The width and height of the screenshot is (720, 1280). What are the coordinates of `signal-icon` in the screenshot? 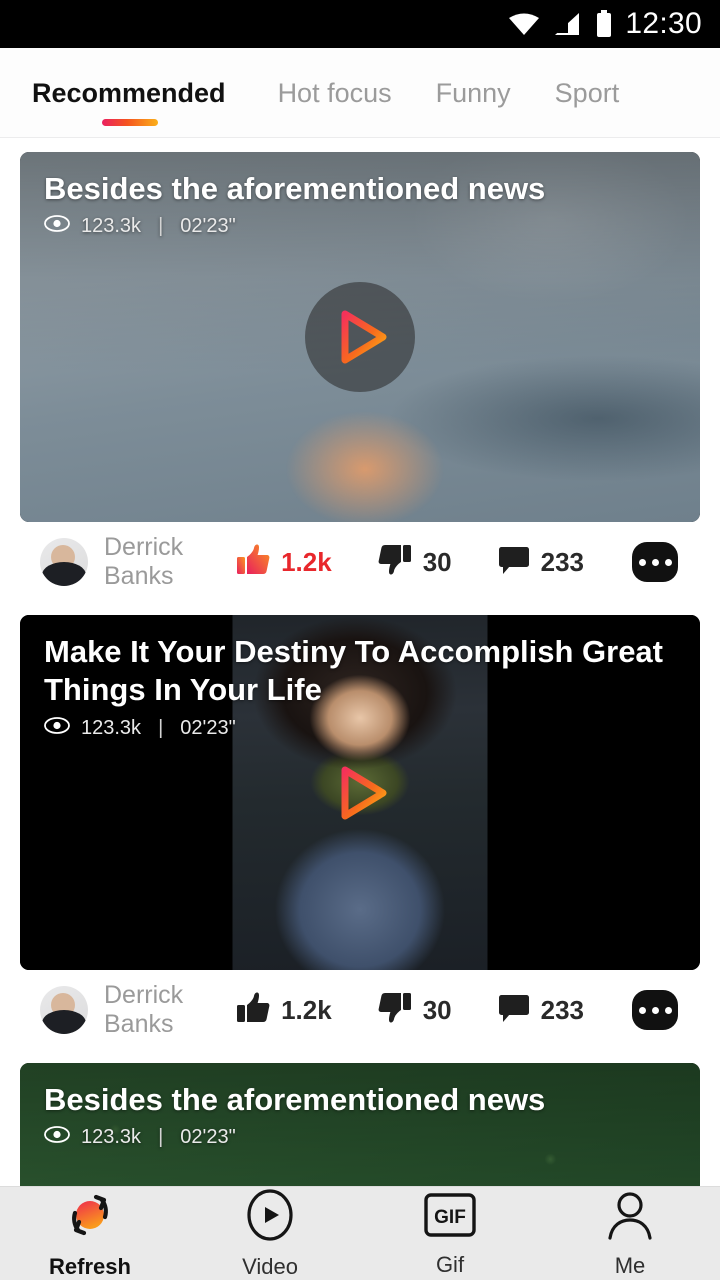 It's located at (568, 24).